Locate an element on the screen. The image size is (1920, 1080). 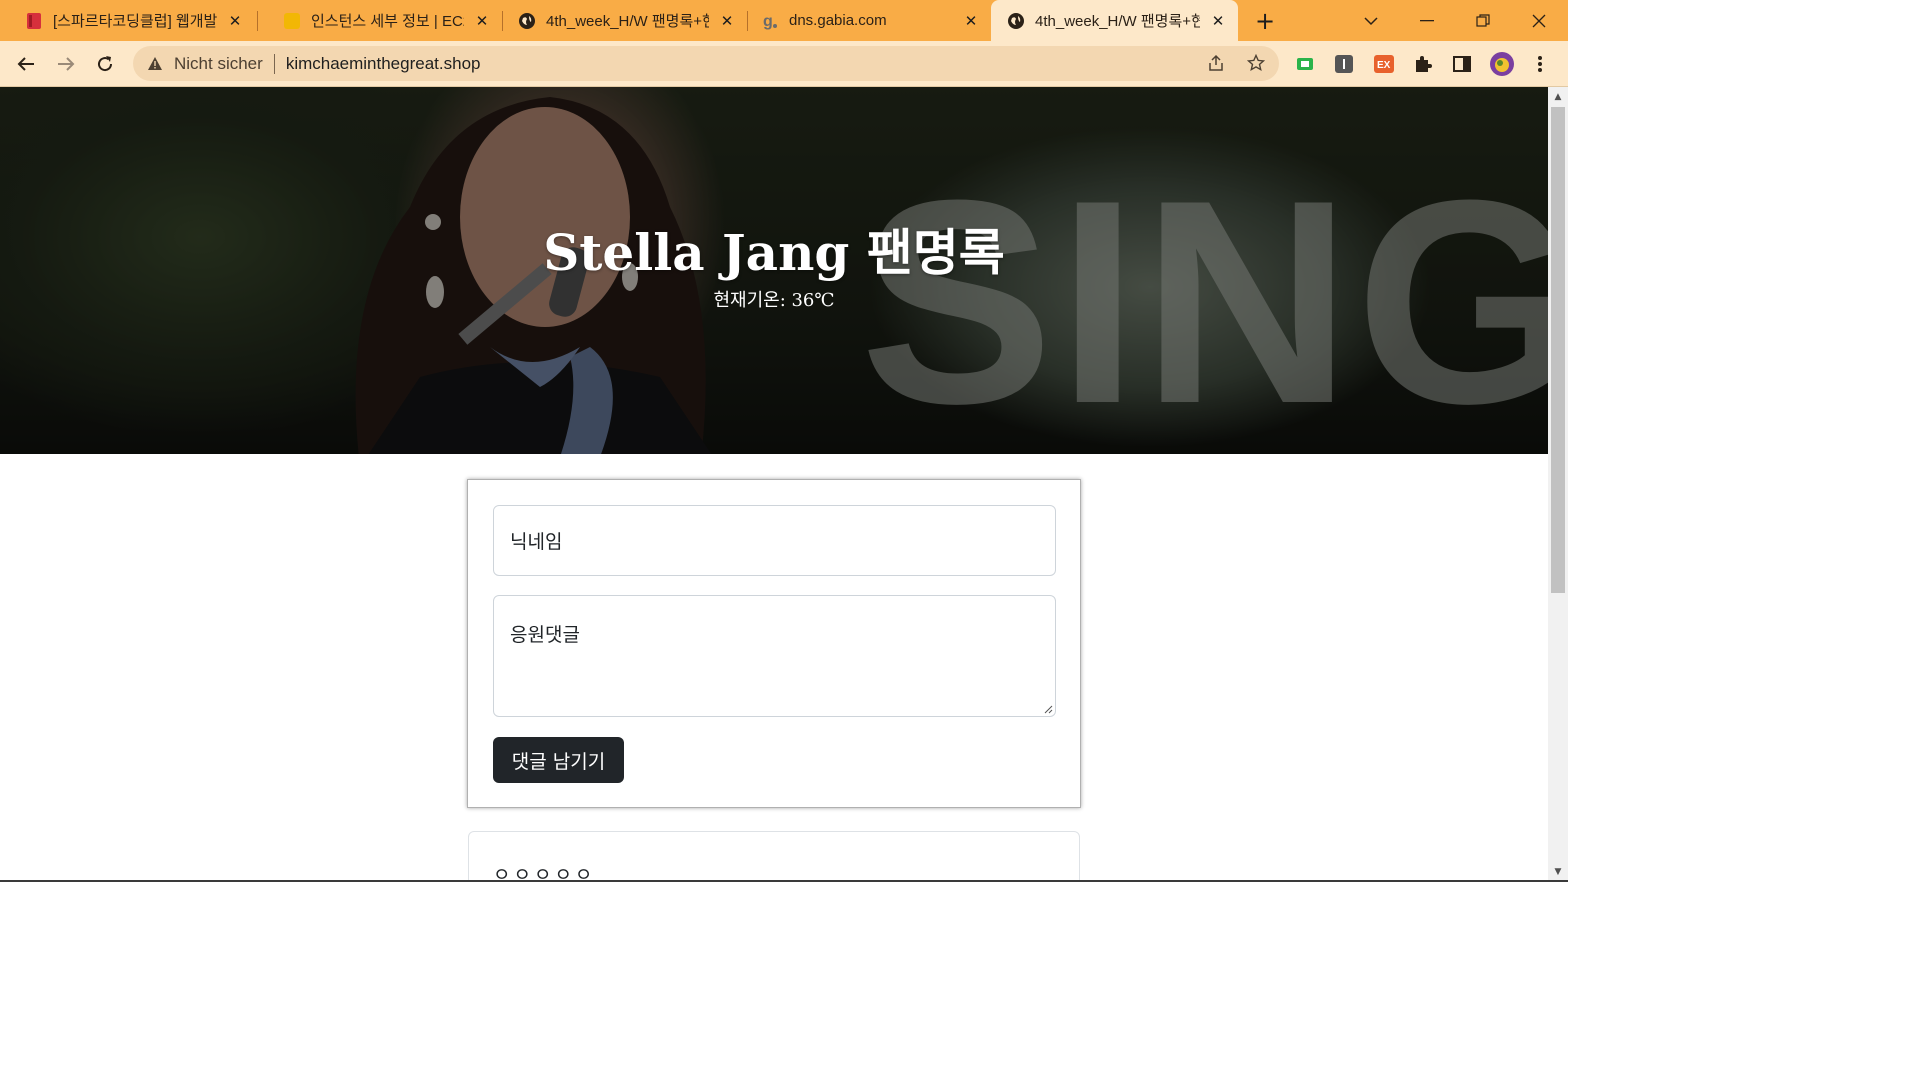
tab-fanbook-1: 4th_week_H/W 팬명록+현 ✕ is located at coordinates (620, 20).